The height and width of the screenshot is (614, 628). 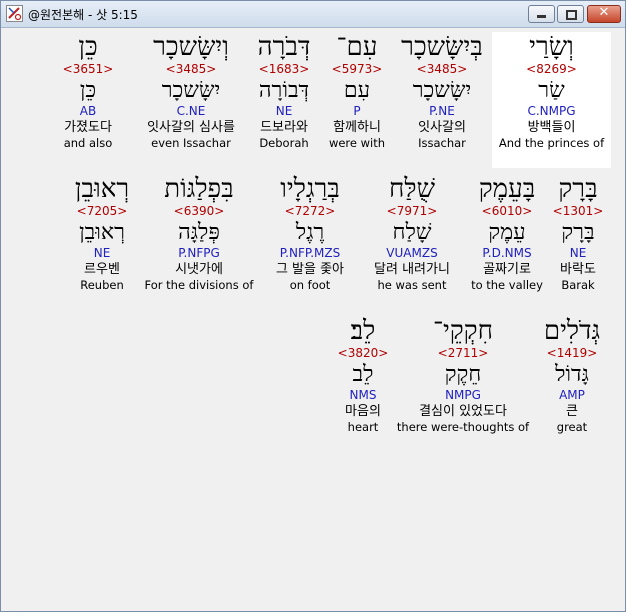 I want to click on hebrew-lexeme: דְּבוֹרָה, so click(x=284, y=90).